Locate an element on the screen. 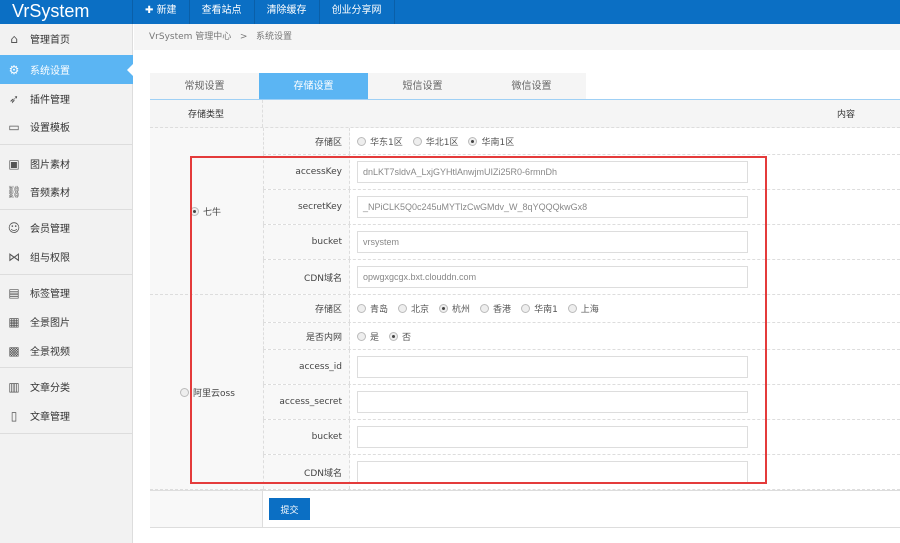 Image resolution: width=900 pixels, height=543 pixels. option-label: 北京 is located at coordinates (420, 310).